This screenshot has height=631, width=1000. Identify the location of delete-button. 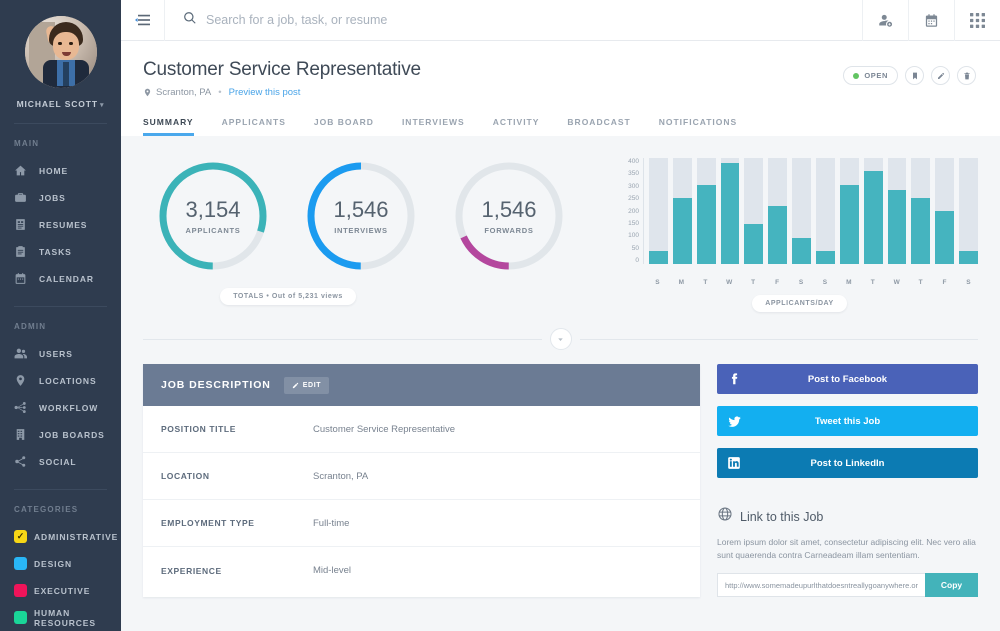
(966, 75).